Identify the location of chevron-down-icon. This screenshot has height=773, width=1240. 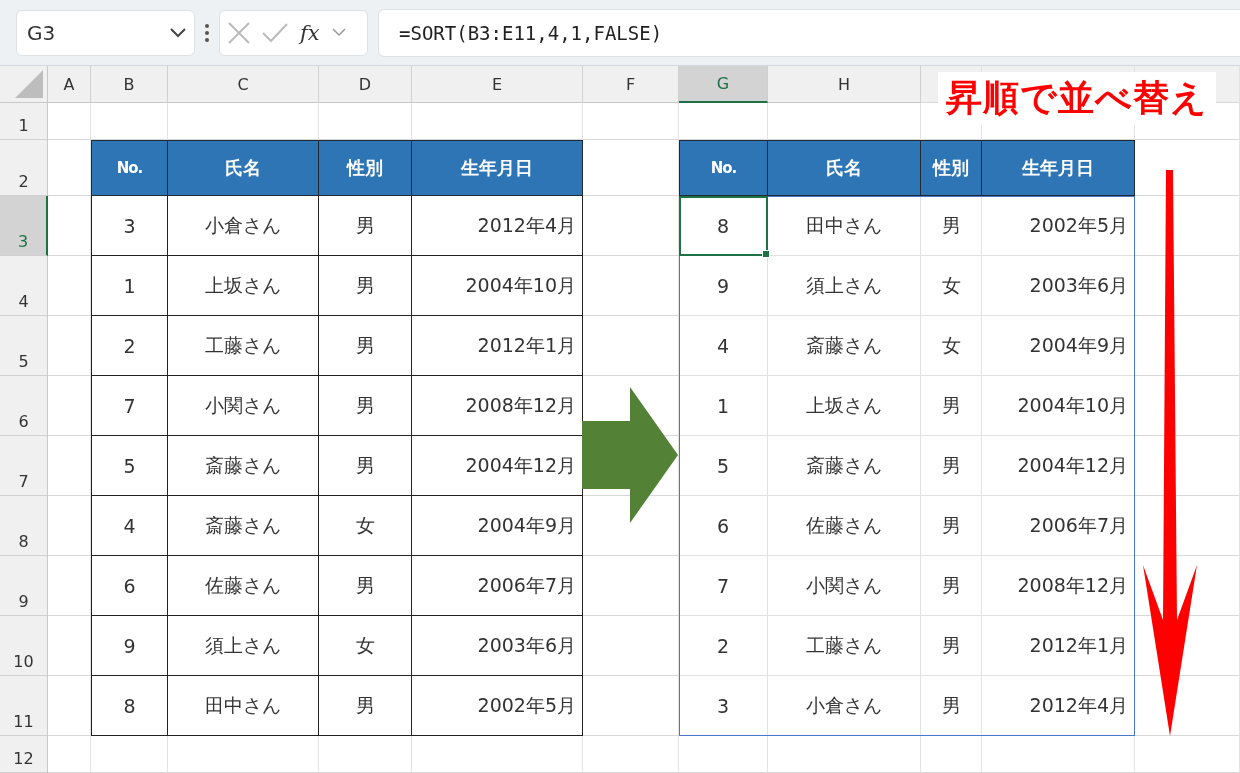
(178, 32).